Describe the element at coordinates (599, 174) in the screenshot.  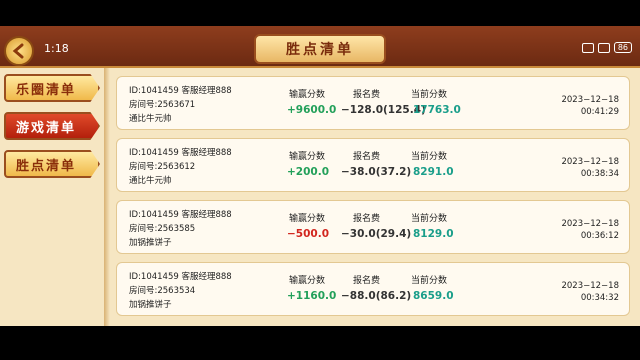
I see `record-time: 00:38:34` at that location.